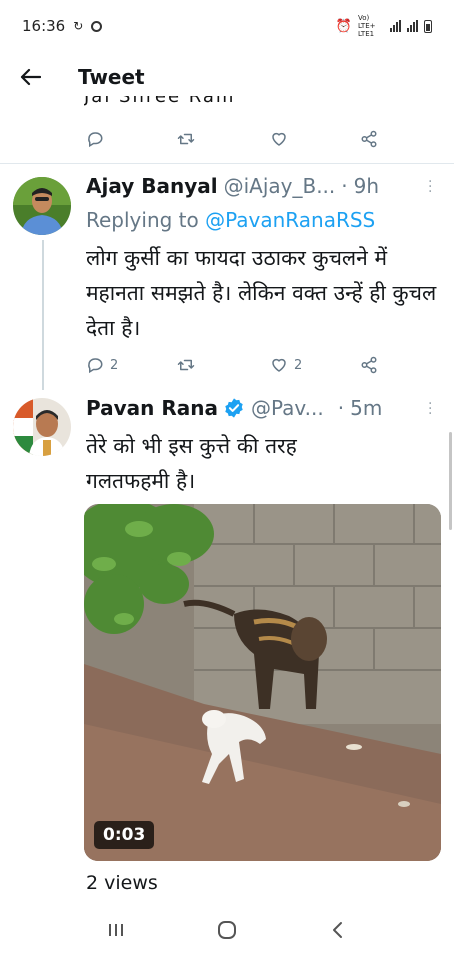  What do you see at coordinates (366, 186) in the screenshot?
I see `timestamp: 9h` at bounding box center [366, 186].